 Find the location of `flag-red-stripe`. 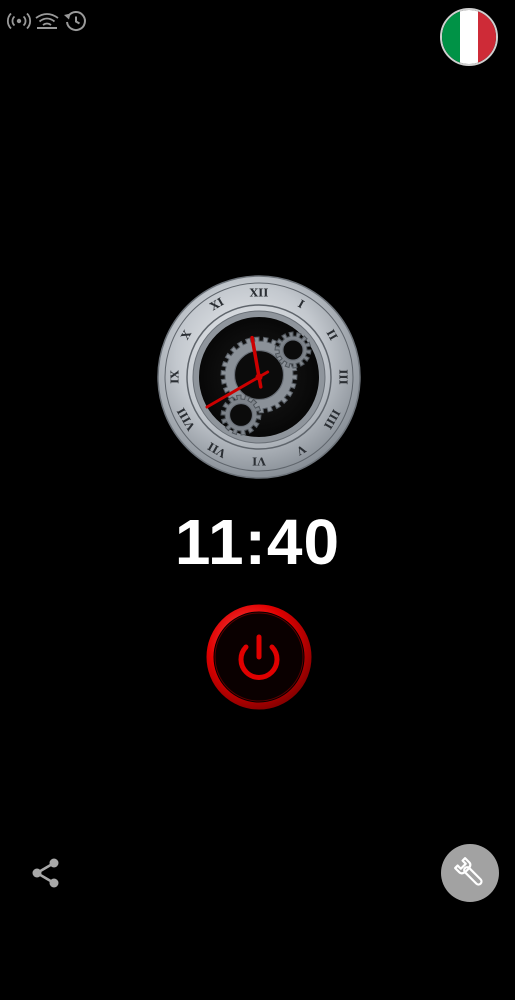

flag-red-stripe is located at coordinates (487, 37).